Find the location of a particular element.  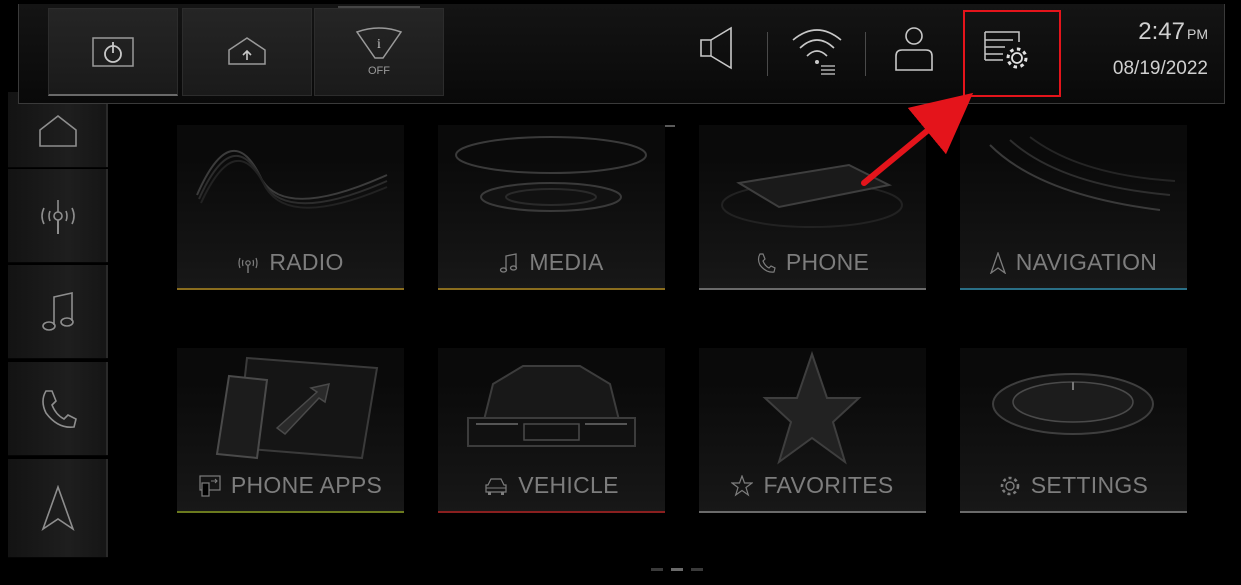

rail-radio is located at coordinates (58, 216).